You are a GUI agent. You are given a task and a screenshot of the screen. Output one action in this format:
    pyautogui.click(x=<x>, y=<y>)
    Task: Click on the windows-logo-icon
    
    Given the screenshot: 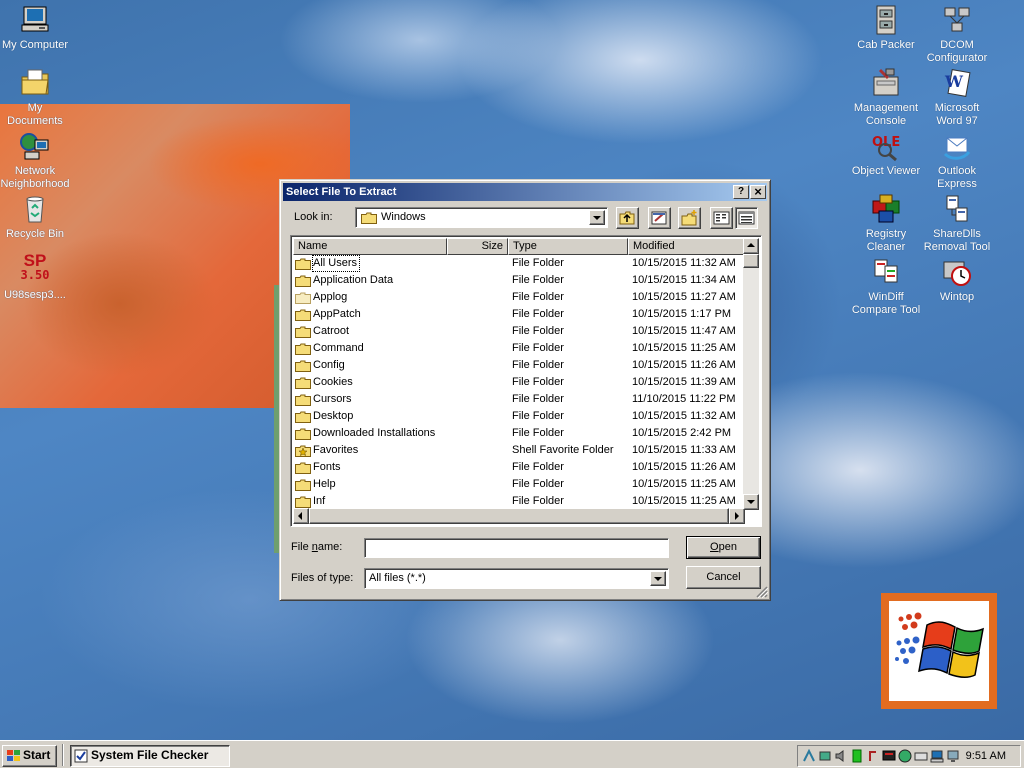 What is the action you would take?
    pyautogui.click(x=13, y=755)
    